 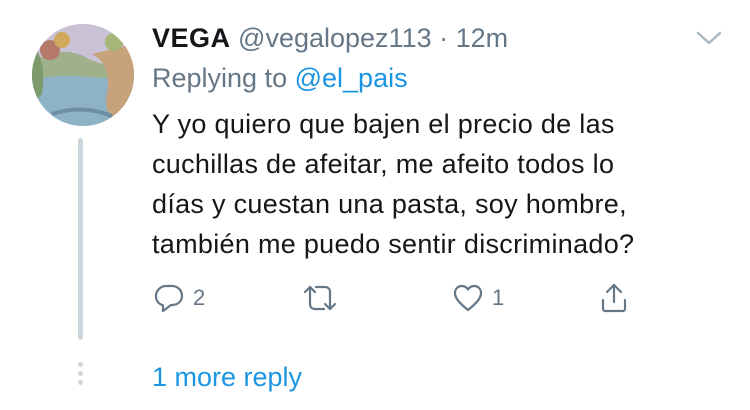 I want to click on reply-button: 2, so click(x=179, y=298).